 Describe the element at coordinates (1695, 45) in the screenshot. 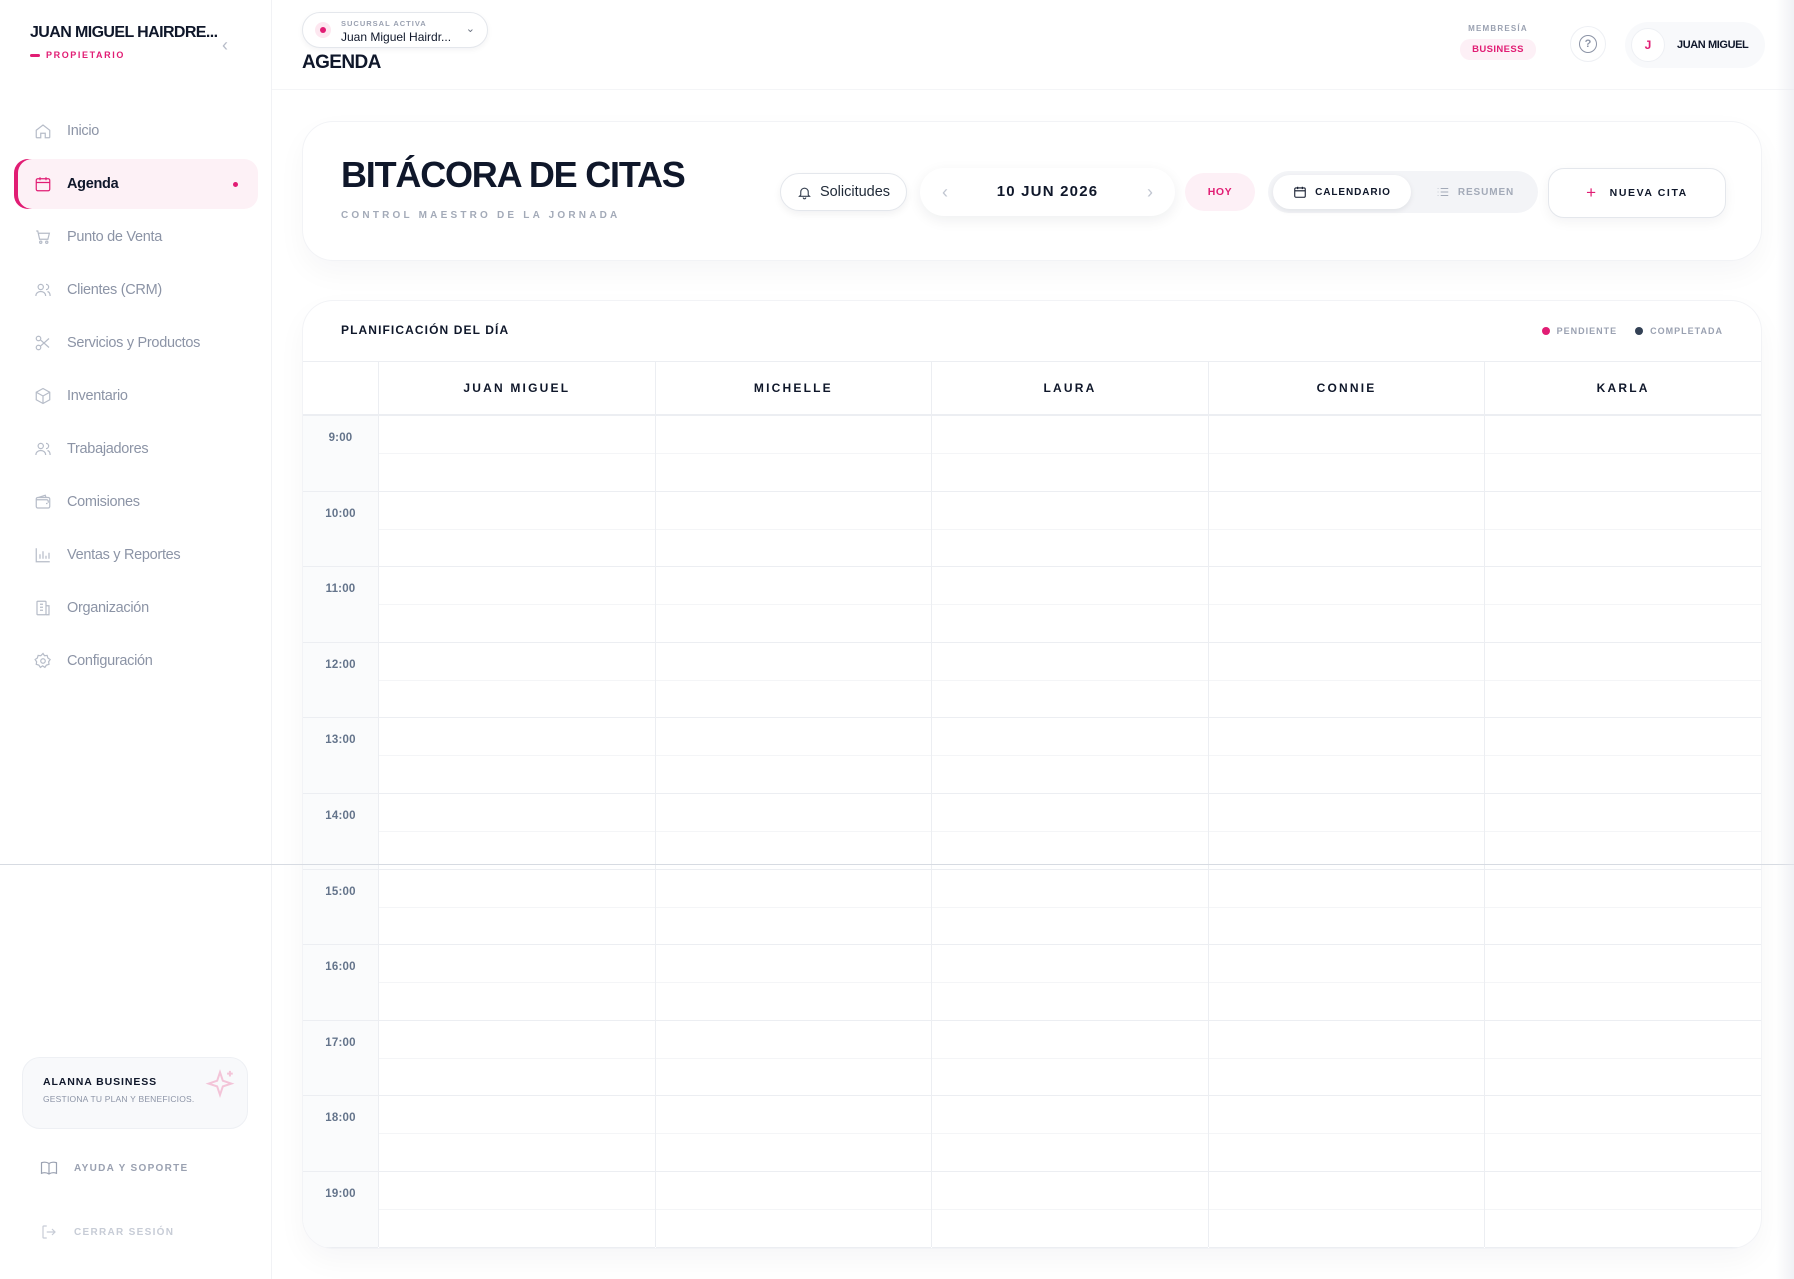

I see `user-menu: J JUAN MIGUEL` at that location.